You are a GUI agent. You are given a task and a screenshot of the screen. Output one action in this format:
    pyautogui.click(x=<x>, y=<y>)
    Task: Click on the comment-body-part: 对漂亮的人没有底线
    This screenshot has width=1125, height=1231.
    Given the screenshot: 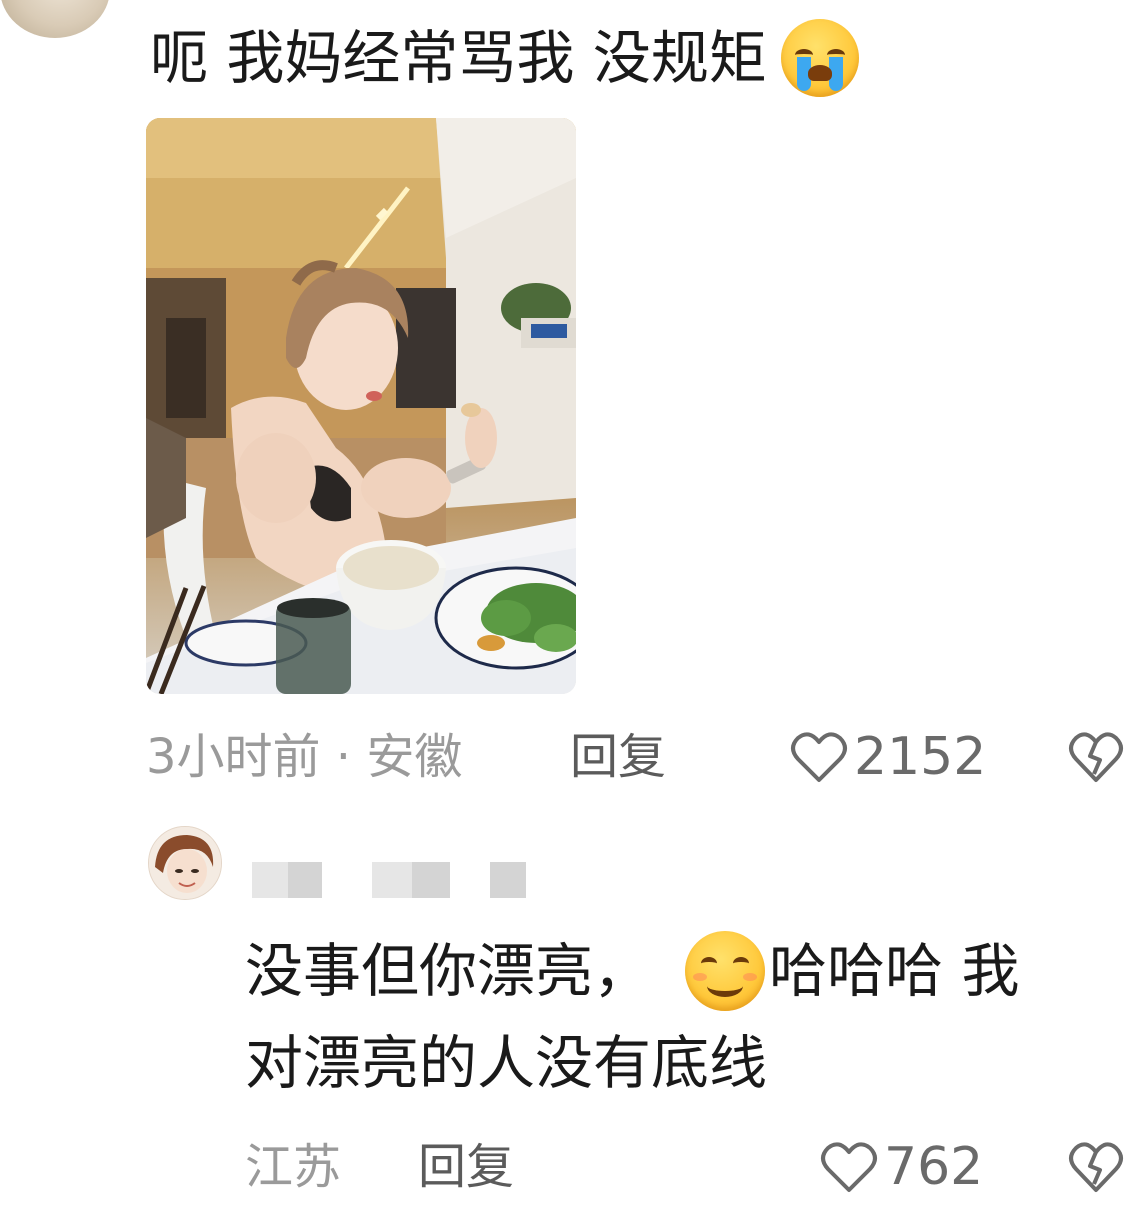 What is the action you would take?
    pyautogui.click(x=506, y=1063)
    